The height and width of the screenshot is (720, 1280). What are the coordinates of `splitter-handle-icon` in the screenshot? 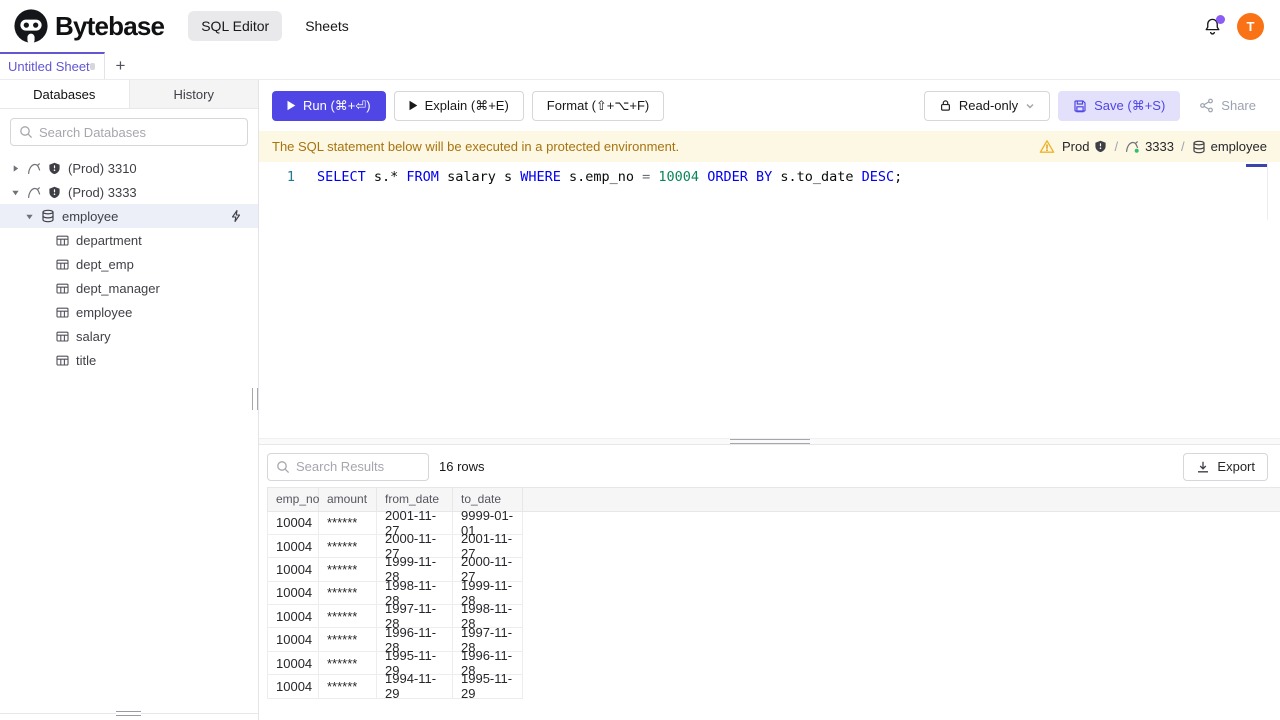 It's located at (769, 441).